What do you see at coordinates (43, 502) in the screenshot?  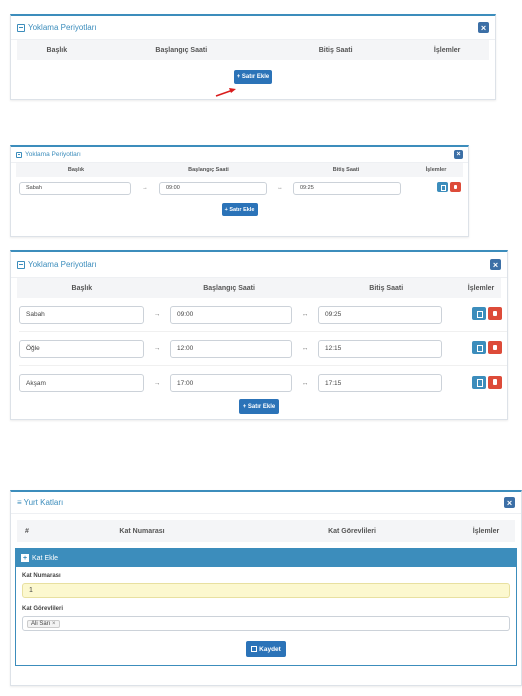 I see `panel-title: Yurt Katları` at bounding box center [43, 502].